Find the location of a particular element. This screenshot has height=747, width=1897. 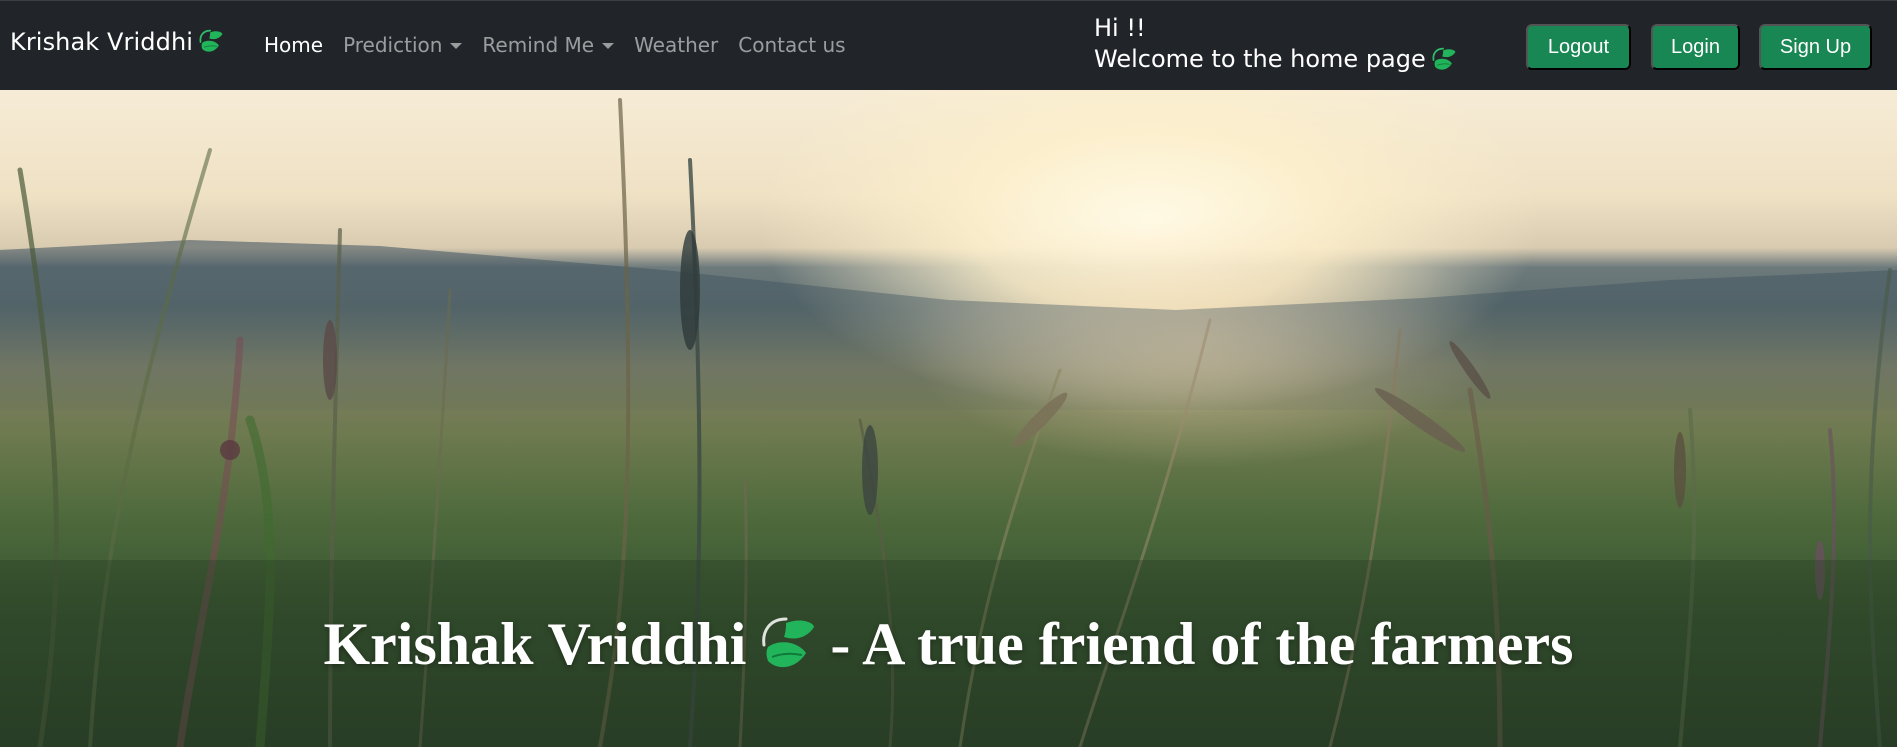

nav-weather: Weather is located at coordinates (676, 45).